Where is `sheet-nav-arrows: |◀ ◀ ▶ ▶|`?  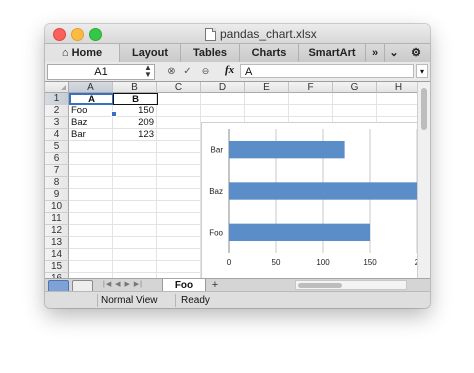 sheet-nav-arrows: |◀ ◀ ▶ ▶| is located at coordinates (128, 285).